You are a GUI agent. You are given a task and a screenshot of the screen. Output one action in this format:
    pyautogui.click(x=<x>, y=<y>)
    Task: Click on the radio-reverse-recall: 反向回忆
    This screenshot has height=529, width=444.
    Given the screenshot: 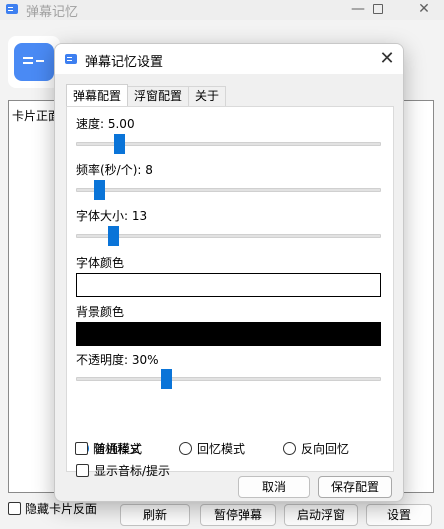 What is the action you would take?
    pyautogui.click(x=316, y=448)
    